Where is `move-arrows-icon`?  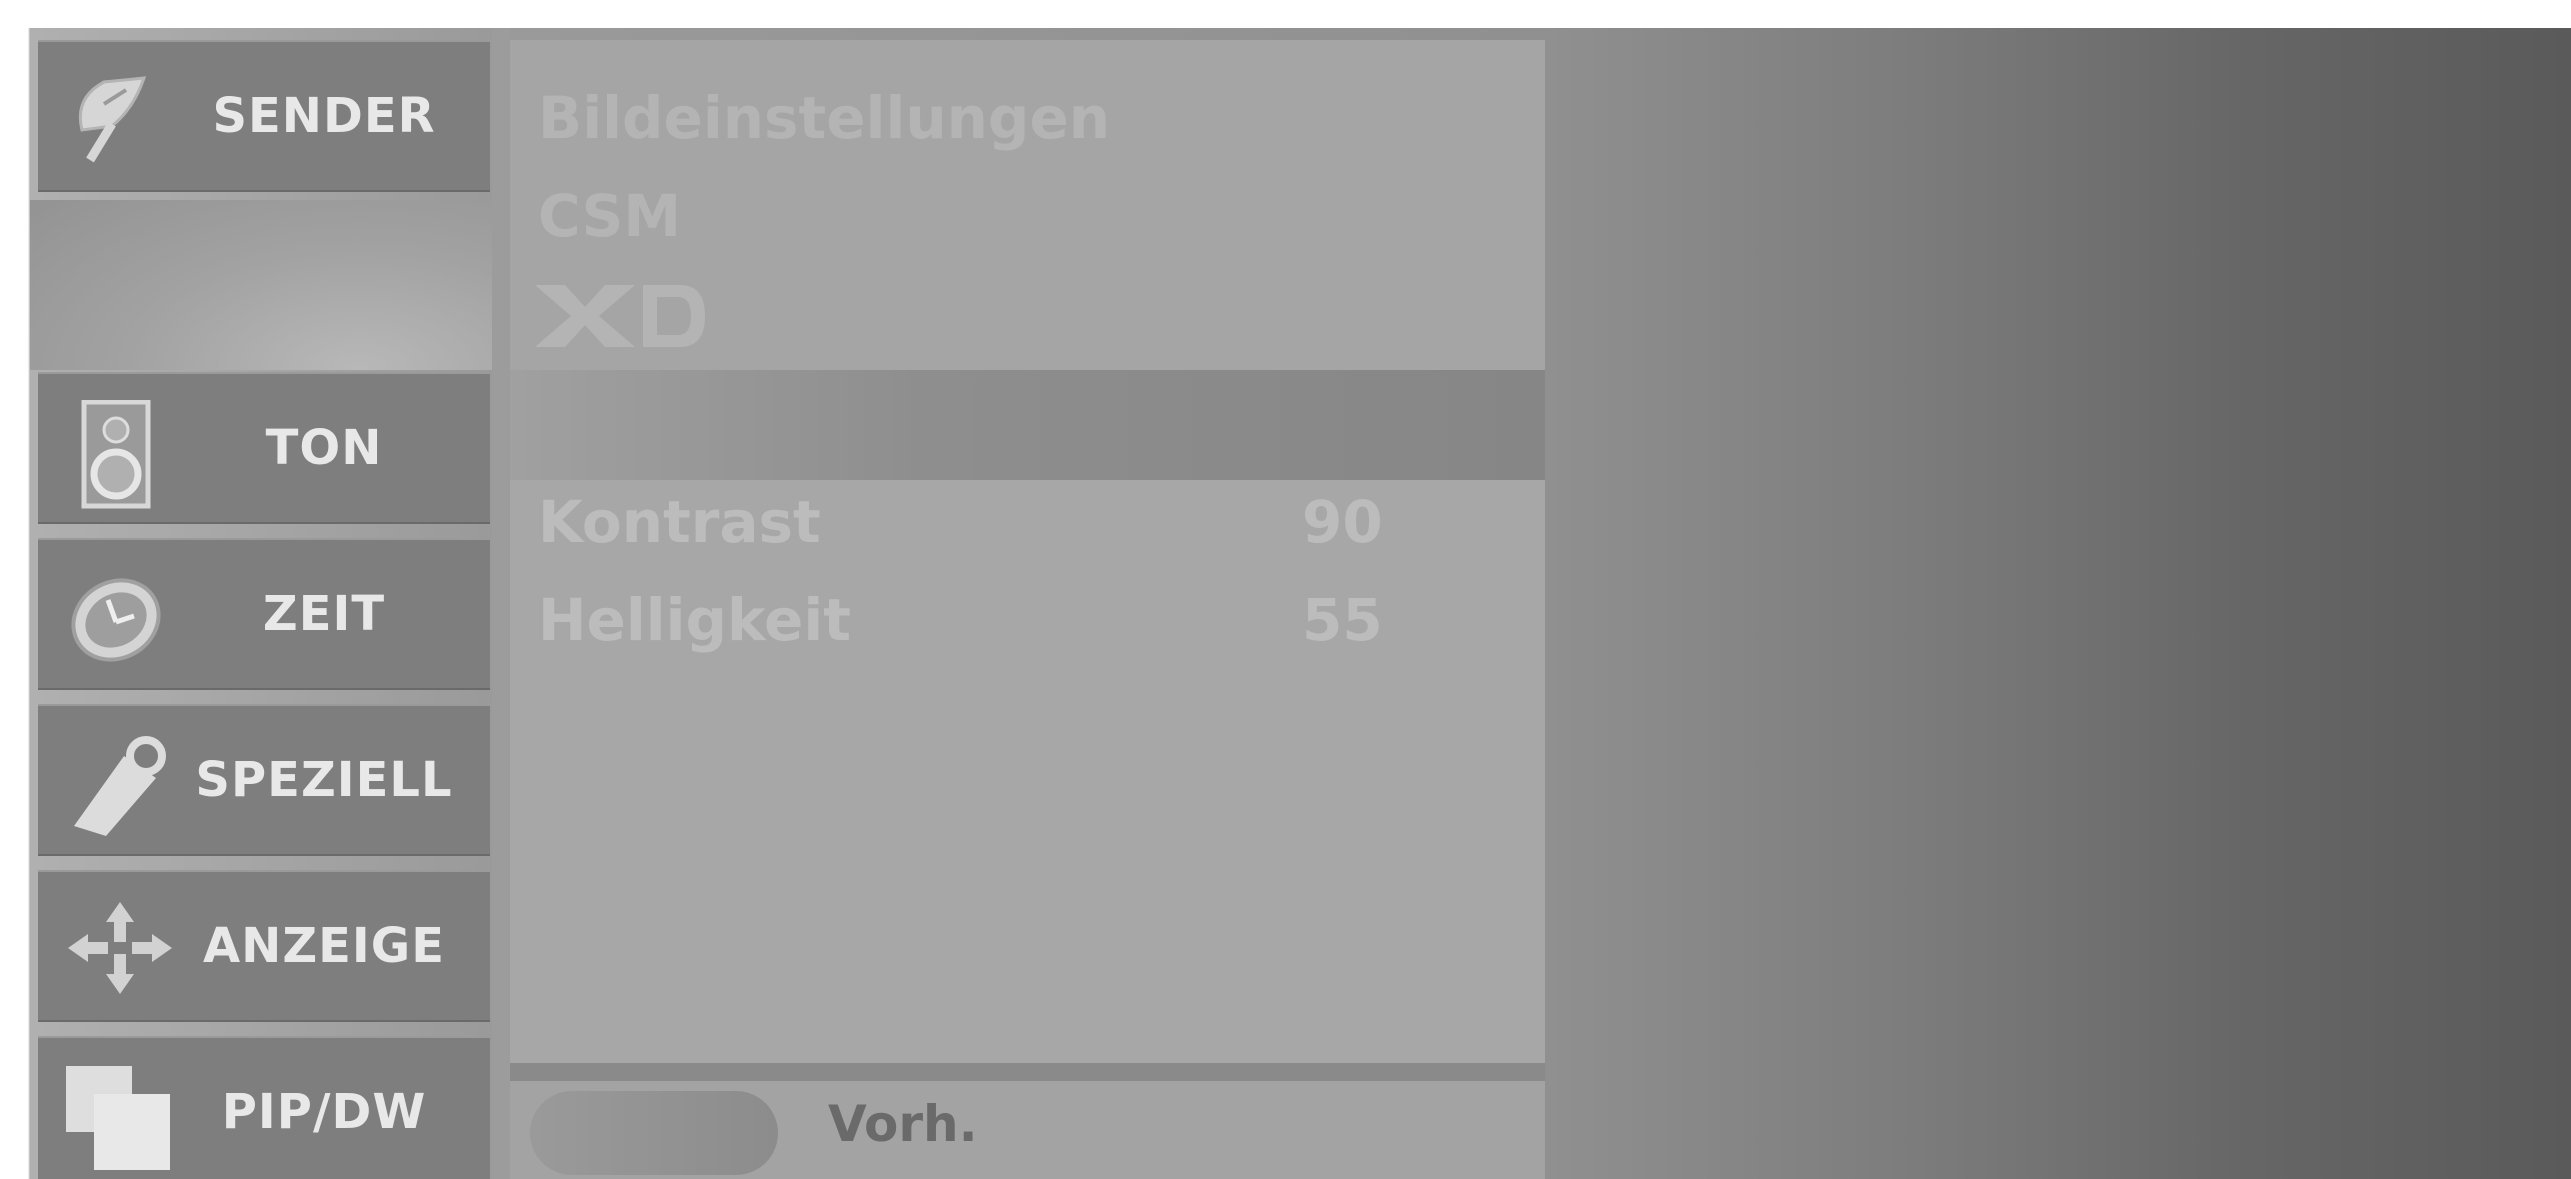 move-arrows-icon is located at coordinates (118, 948).